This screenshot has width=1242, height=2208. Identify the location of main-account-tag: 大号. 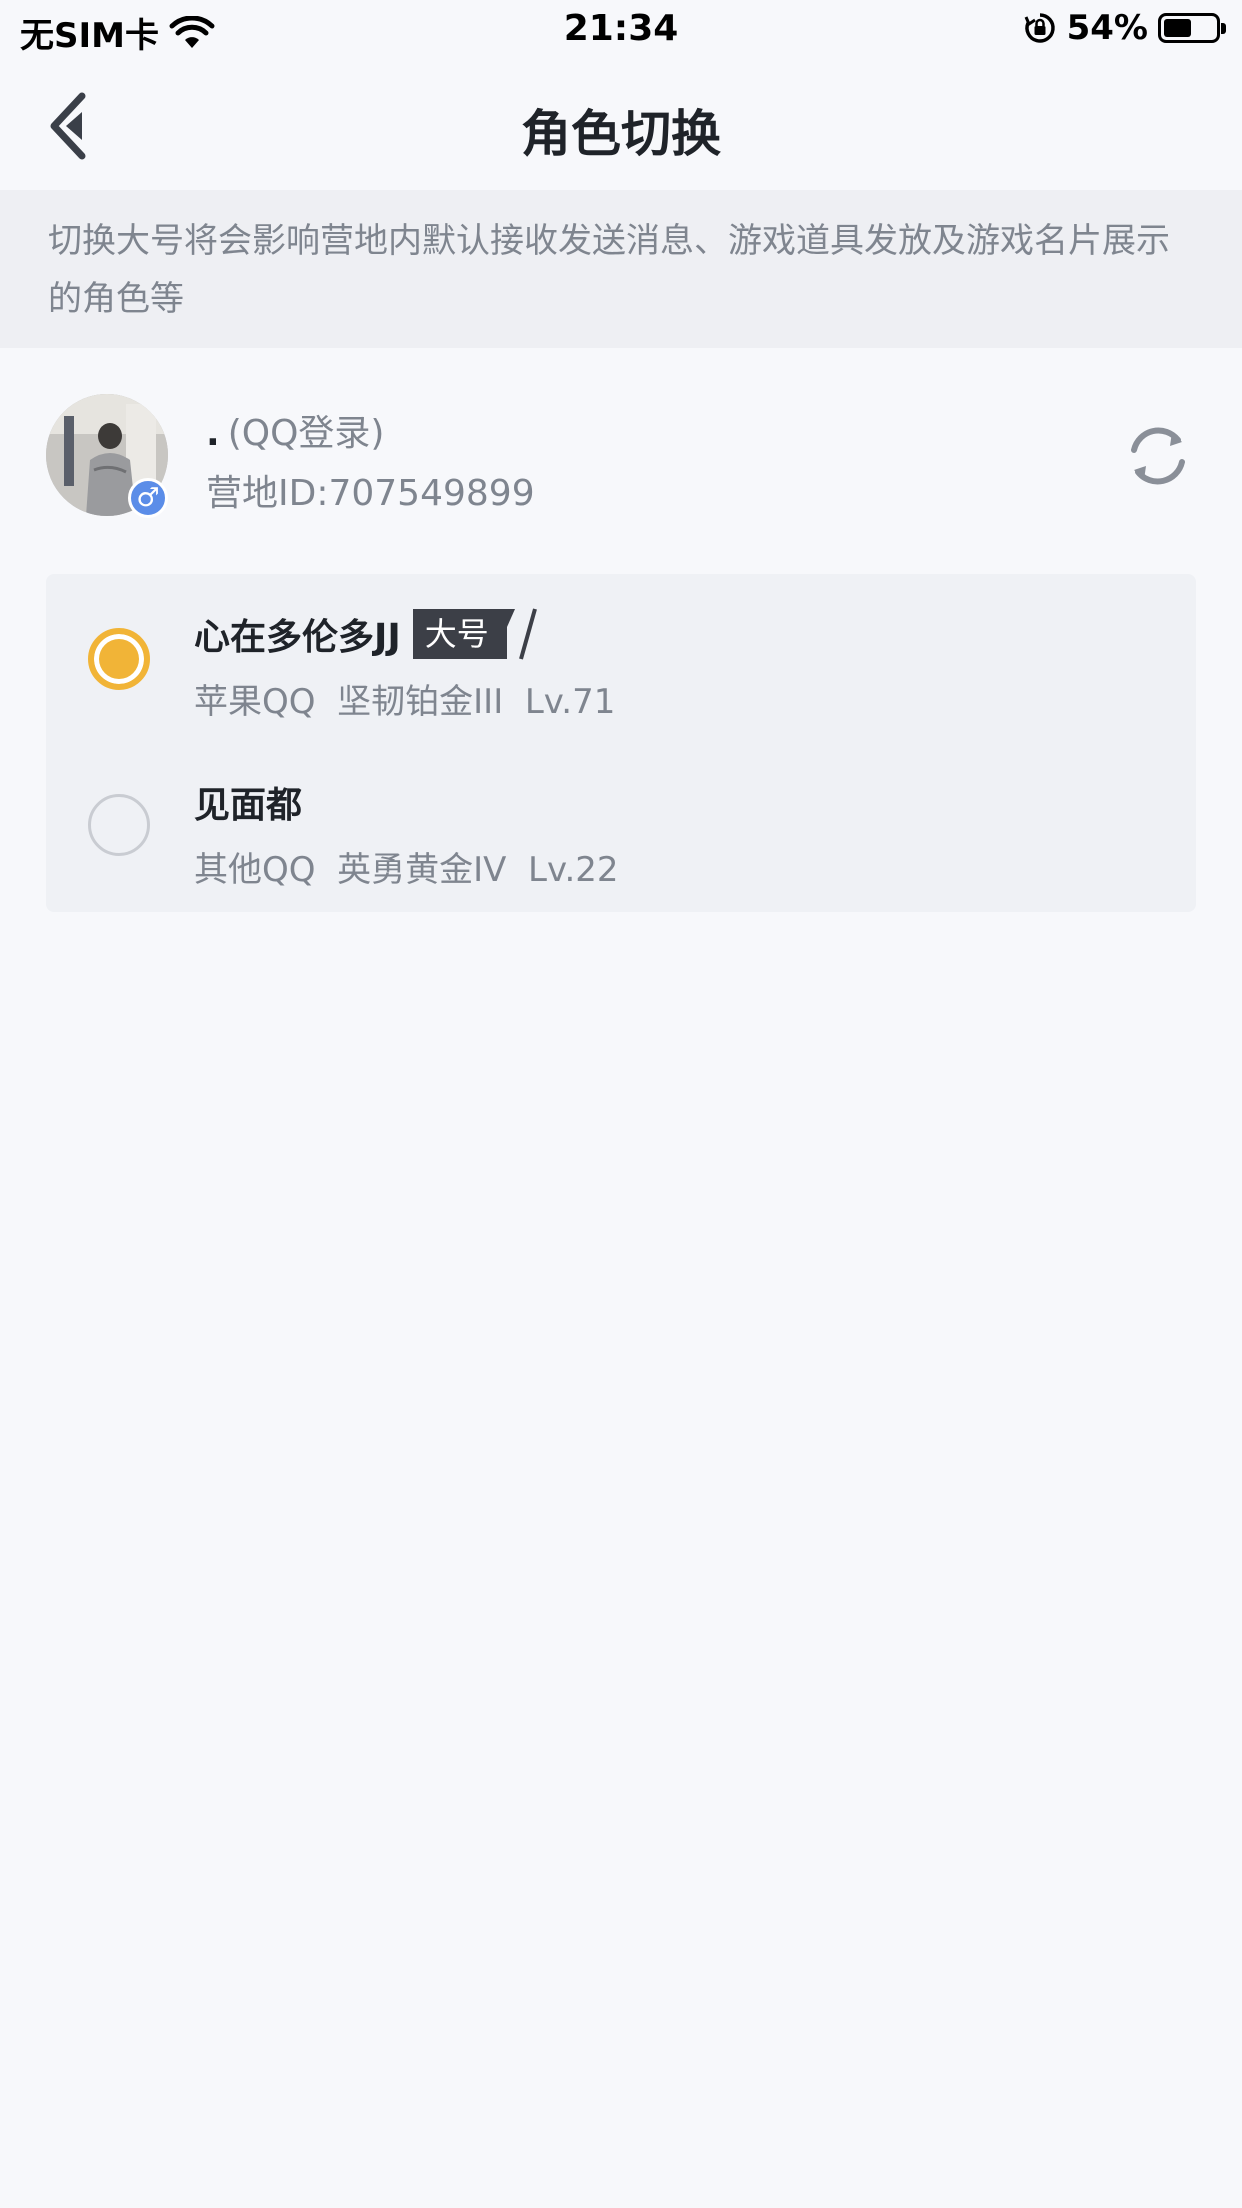
(474, 634).